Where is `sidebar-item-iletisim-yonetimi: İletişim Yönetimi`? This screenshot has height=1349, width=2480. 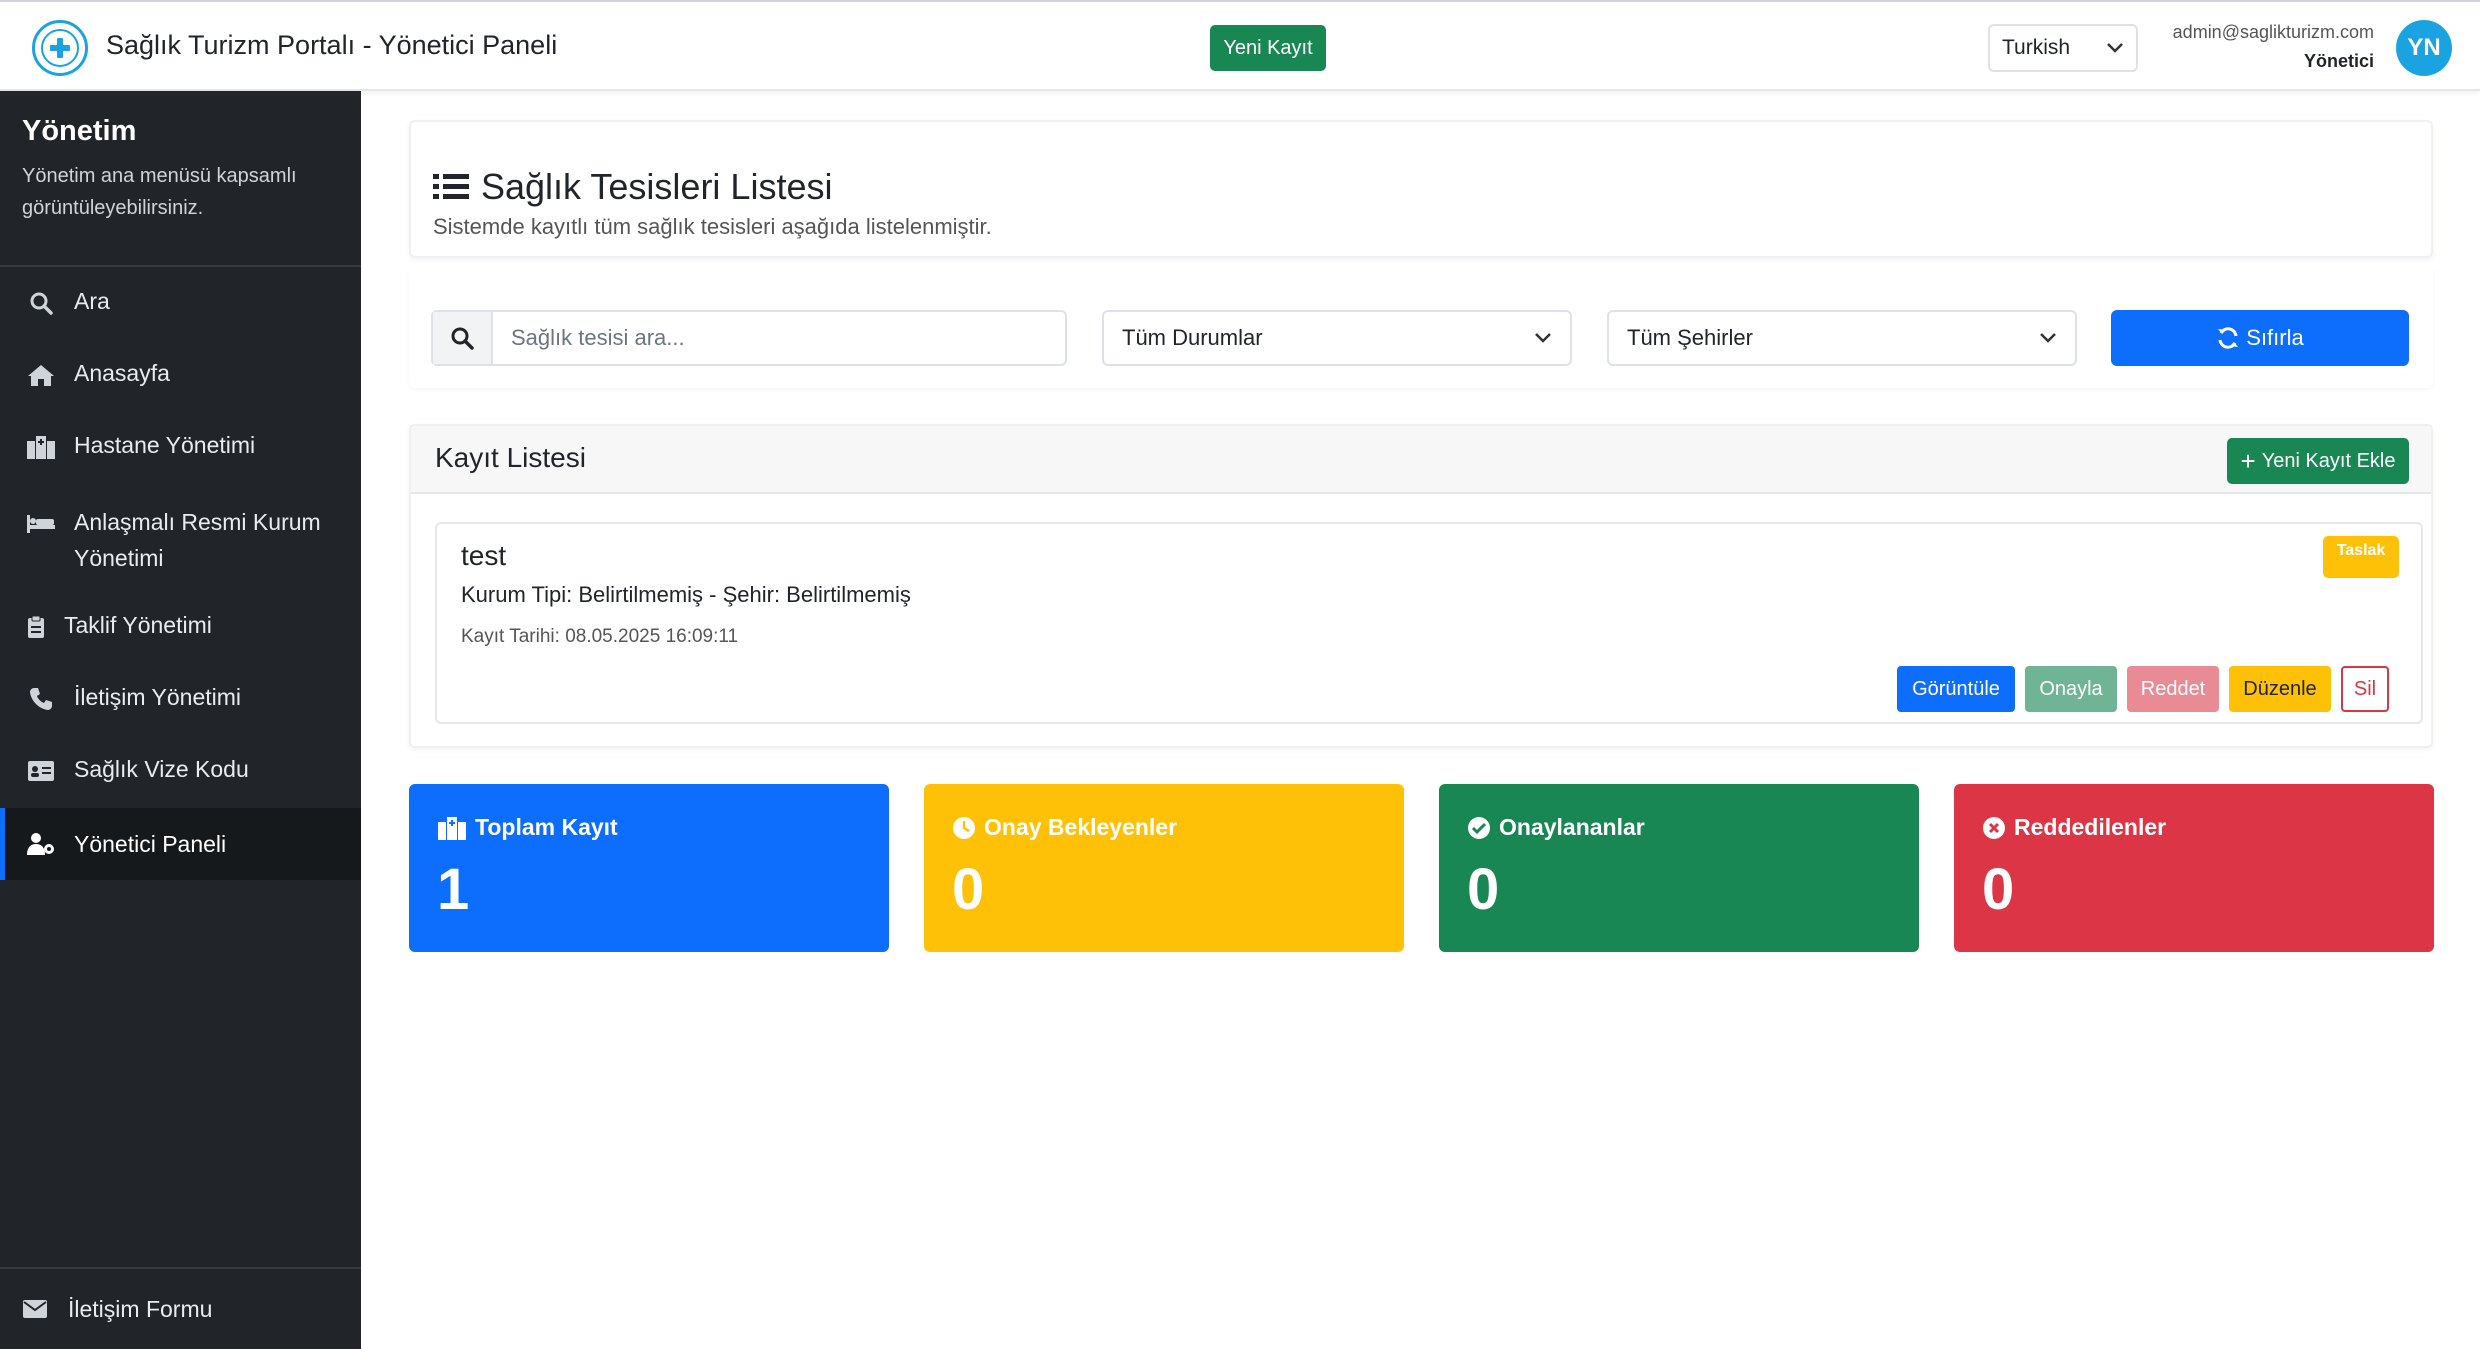 sidebar-item-iletisim-yonetimi: İletişim Yönetimi is located at coordinates (180, 699).